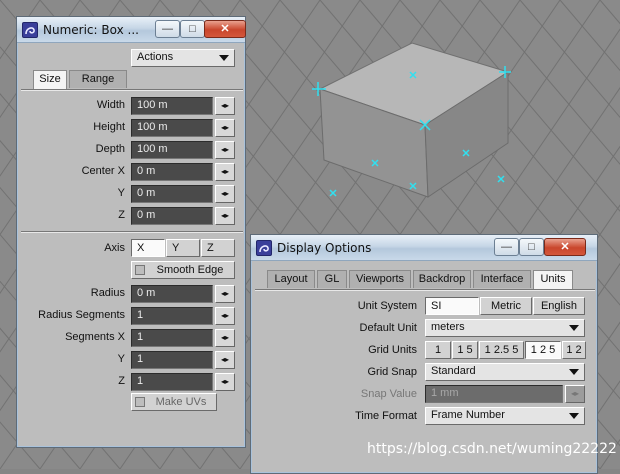  What do you see at coordinates (505, 372) in the screenshot?
I see `grid-snap-dropdown: Standard` at bounding box center [505, 372].